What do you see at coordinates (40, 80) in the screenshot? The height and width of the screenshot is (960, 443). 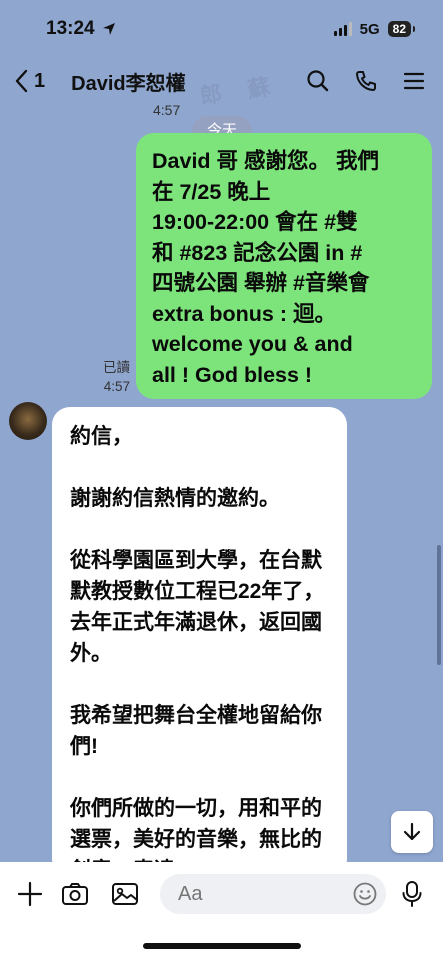 I see `unread-count: 1` at bounding box center [40, 80].